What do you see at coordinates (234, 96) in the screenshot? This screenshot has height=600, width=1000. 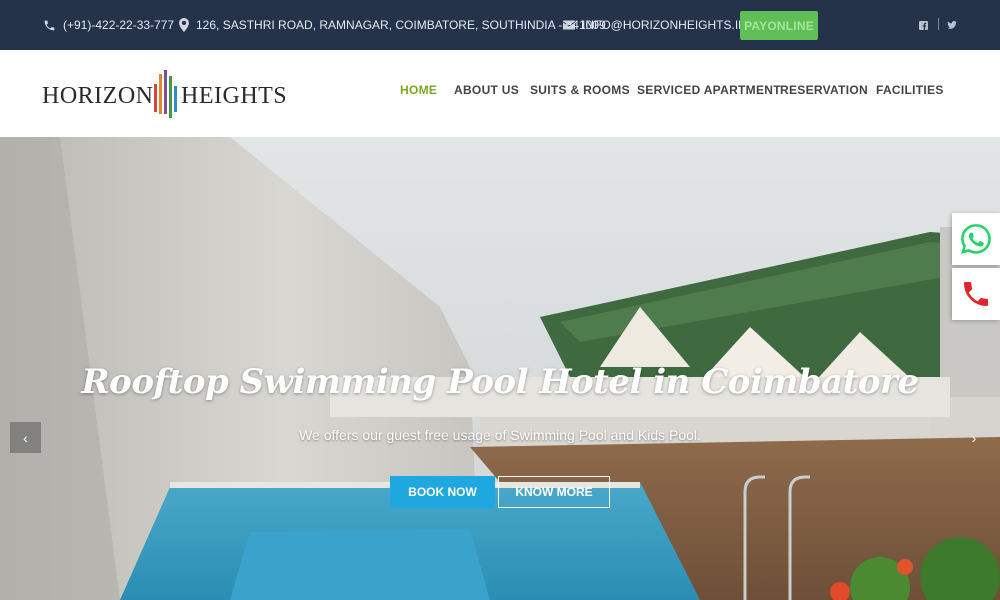 I see `logo-text-right: HEIGHTS` at bounding box center [234, 96].